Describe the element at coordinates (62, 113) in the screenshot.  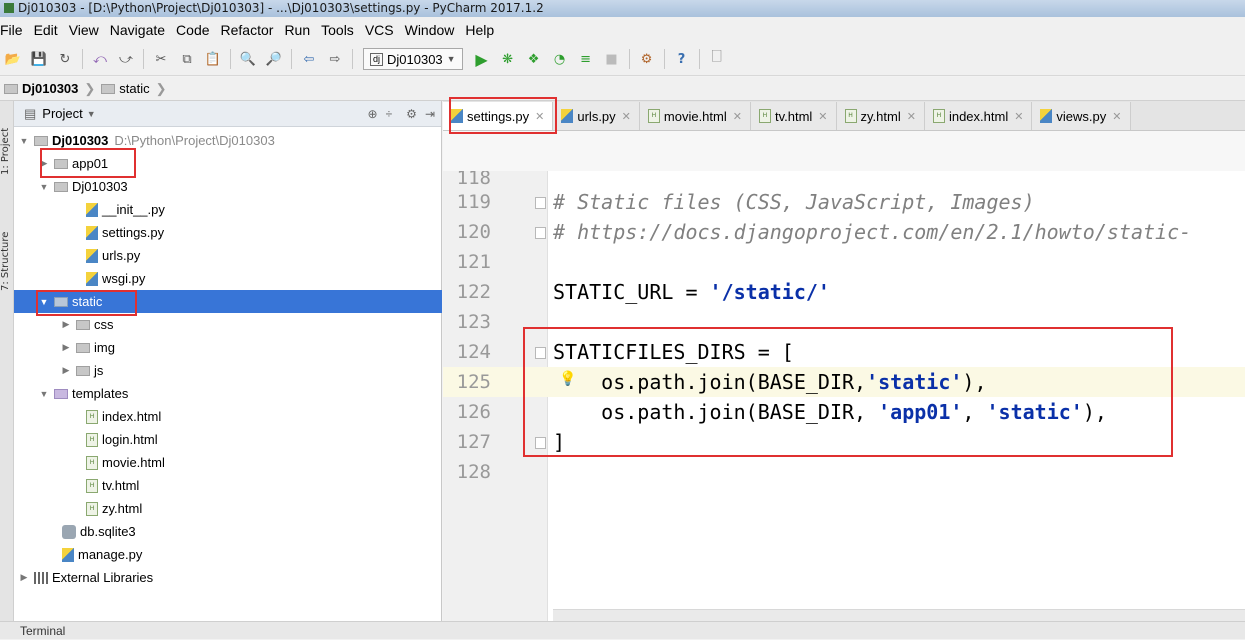
I see `project-panel-title: Project` at that location.